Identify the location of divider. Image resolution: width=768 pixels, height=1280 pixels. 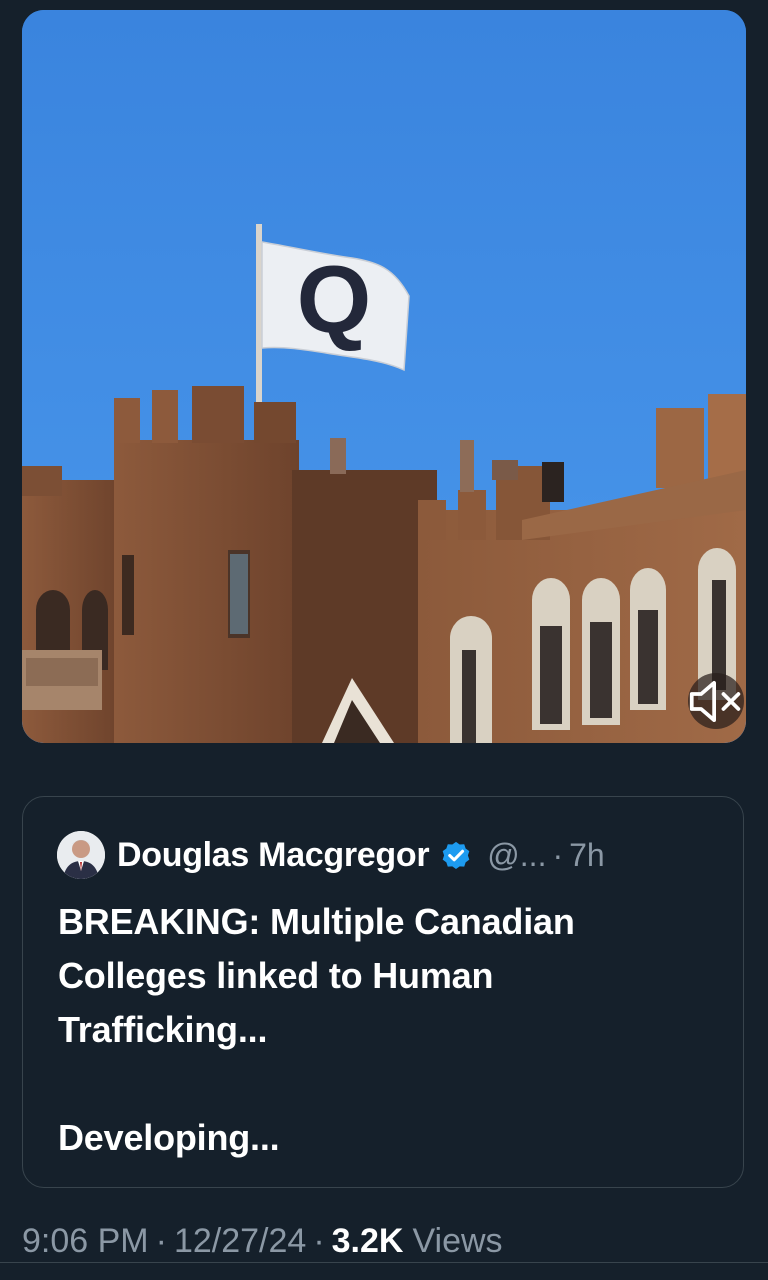
(384, 1262).